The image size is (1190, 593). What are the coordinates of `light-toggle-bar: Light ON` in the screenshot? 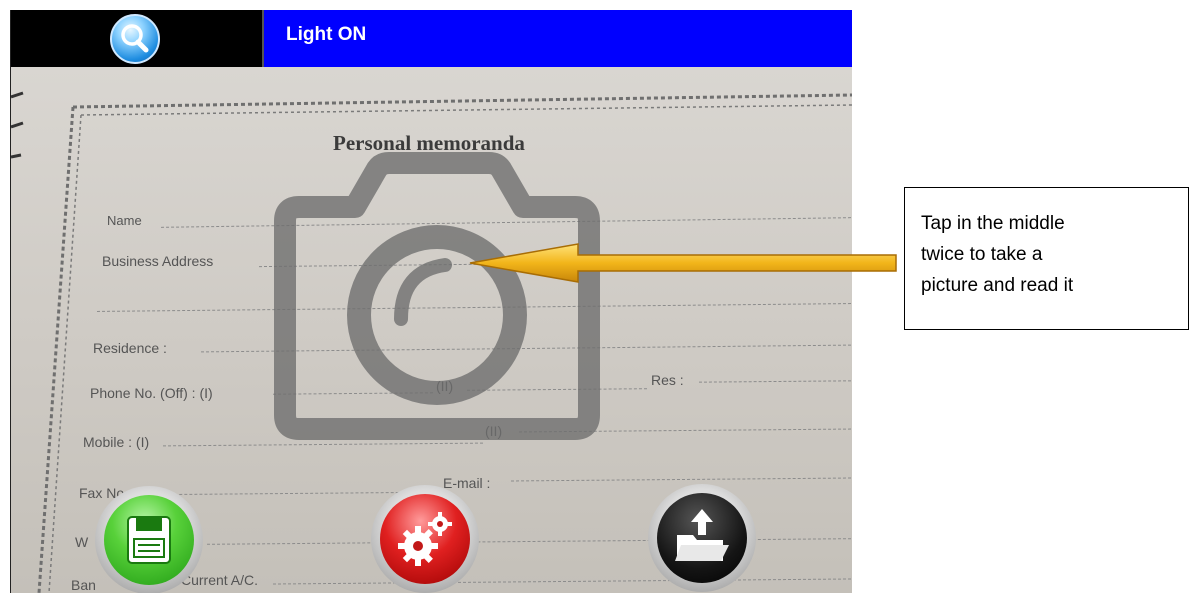 It's located at (558, 38).